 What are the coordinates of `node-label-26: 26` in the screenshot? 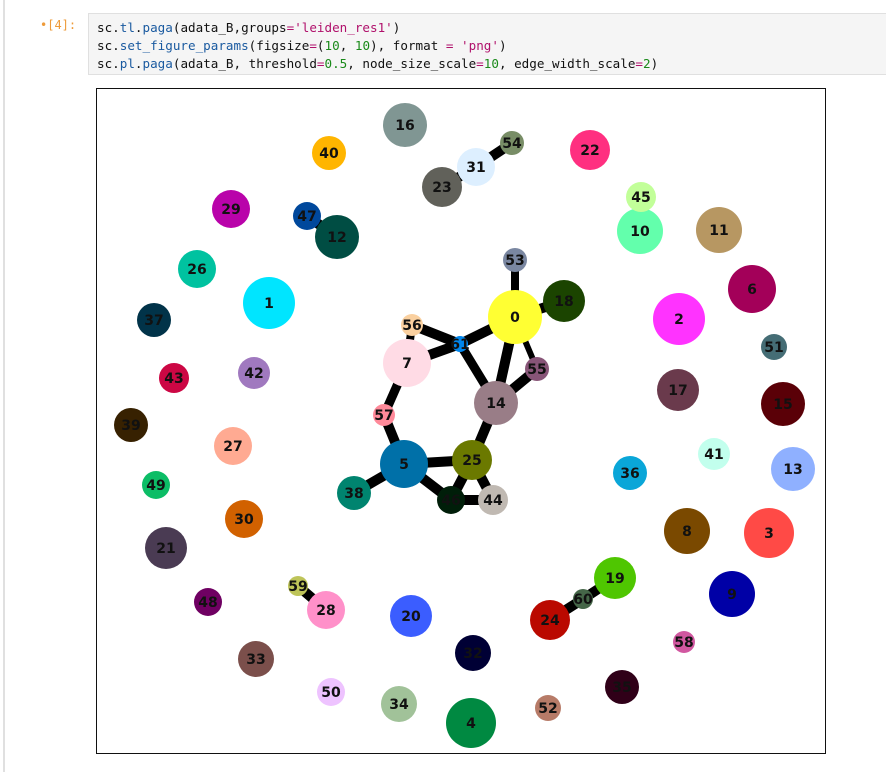 It's located at (196, 270).